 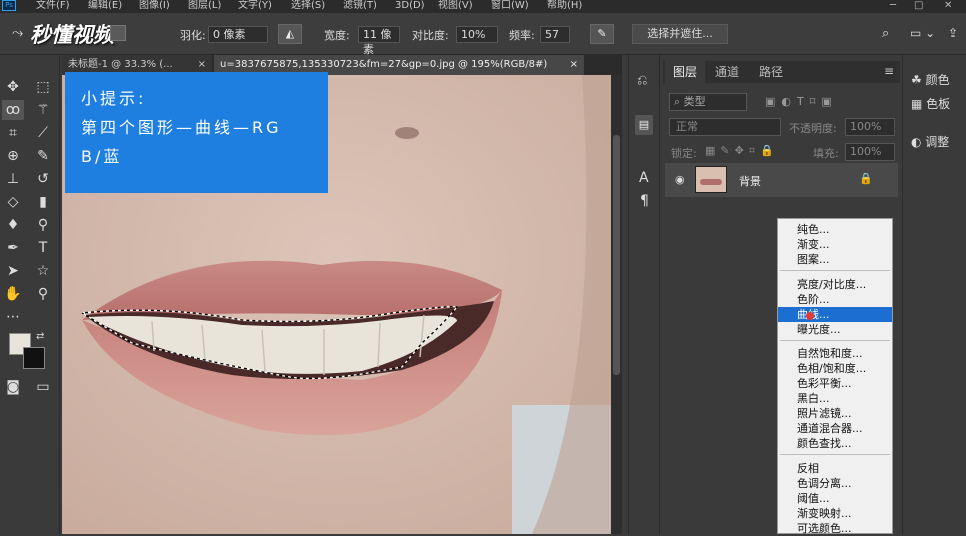 I want to click on healing-brush-icon: ⊕, so click(x=13, y=156).